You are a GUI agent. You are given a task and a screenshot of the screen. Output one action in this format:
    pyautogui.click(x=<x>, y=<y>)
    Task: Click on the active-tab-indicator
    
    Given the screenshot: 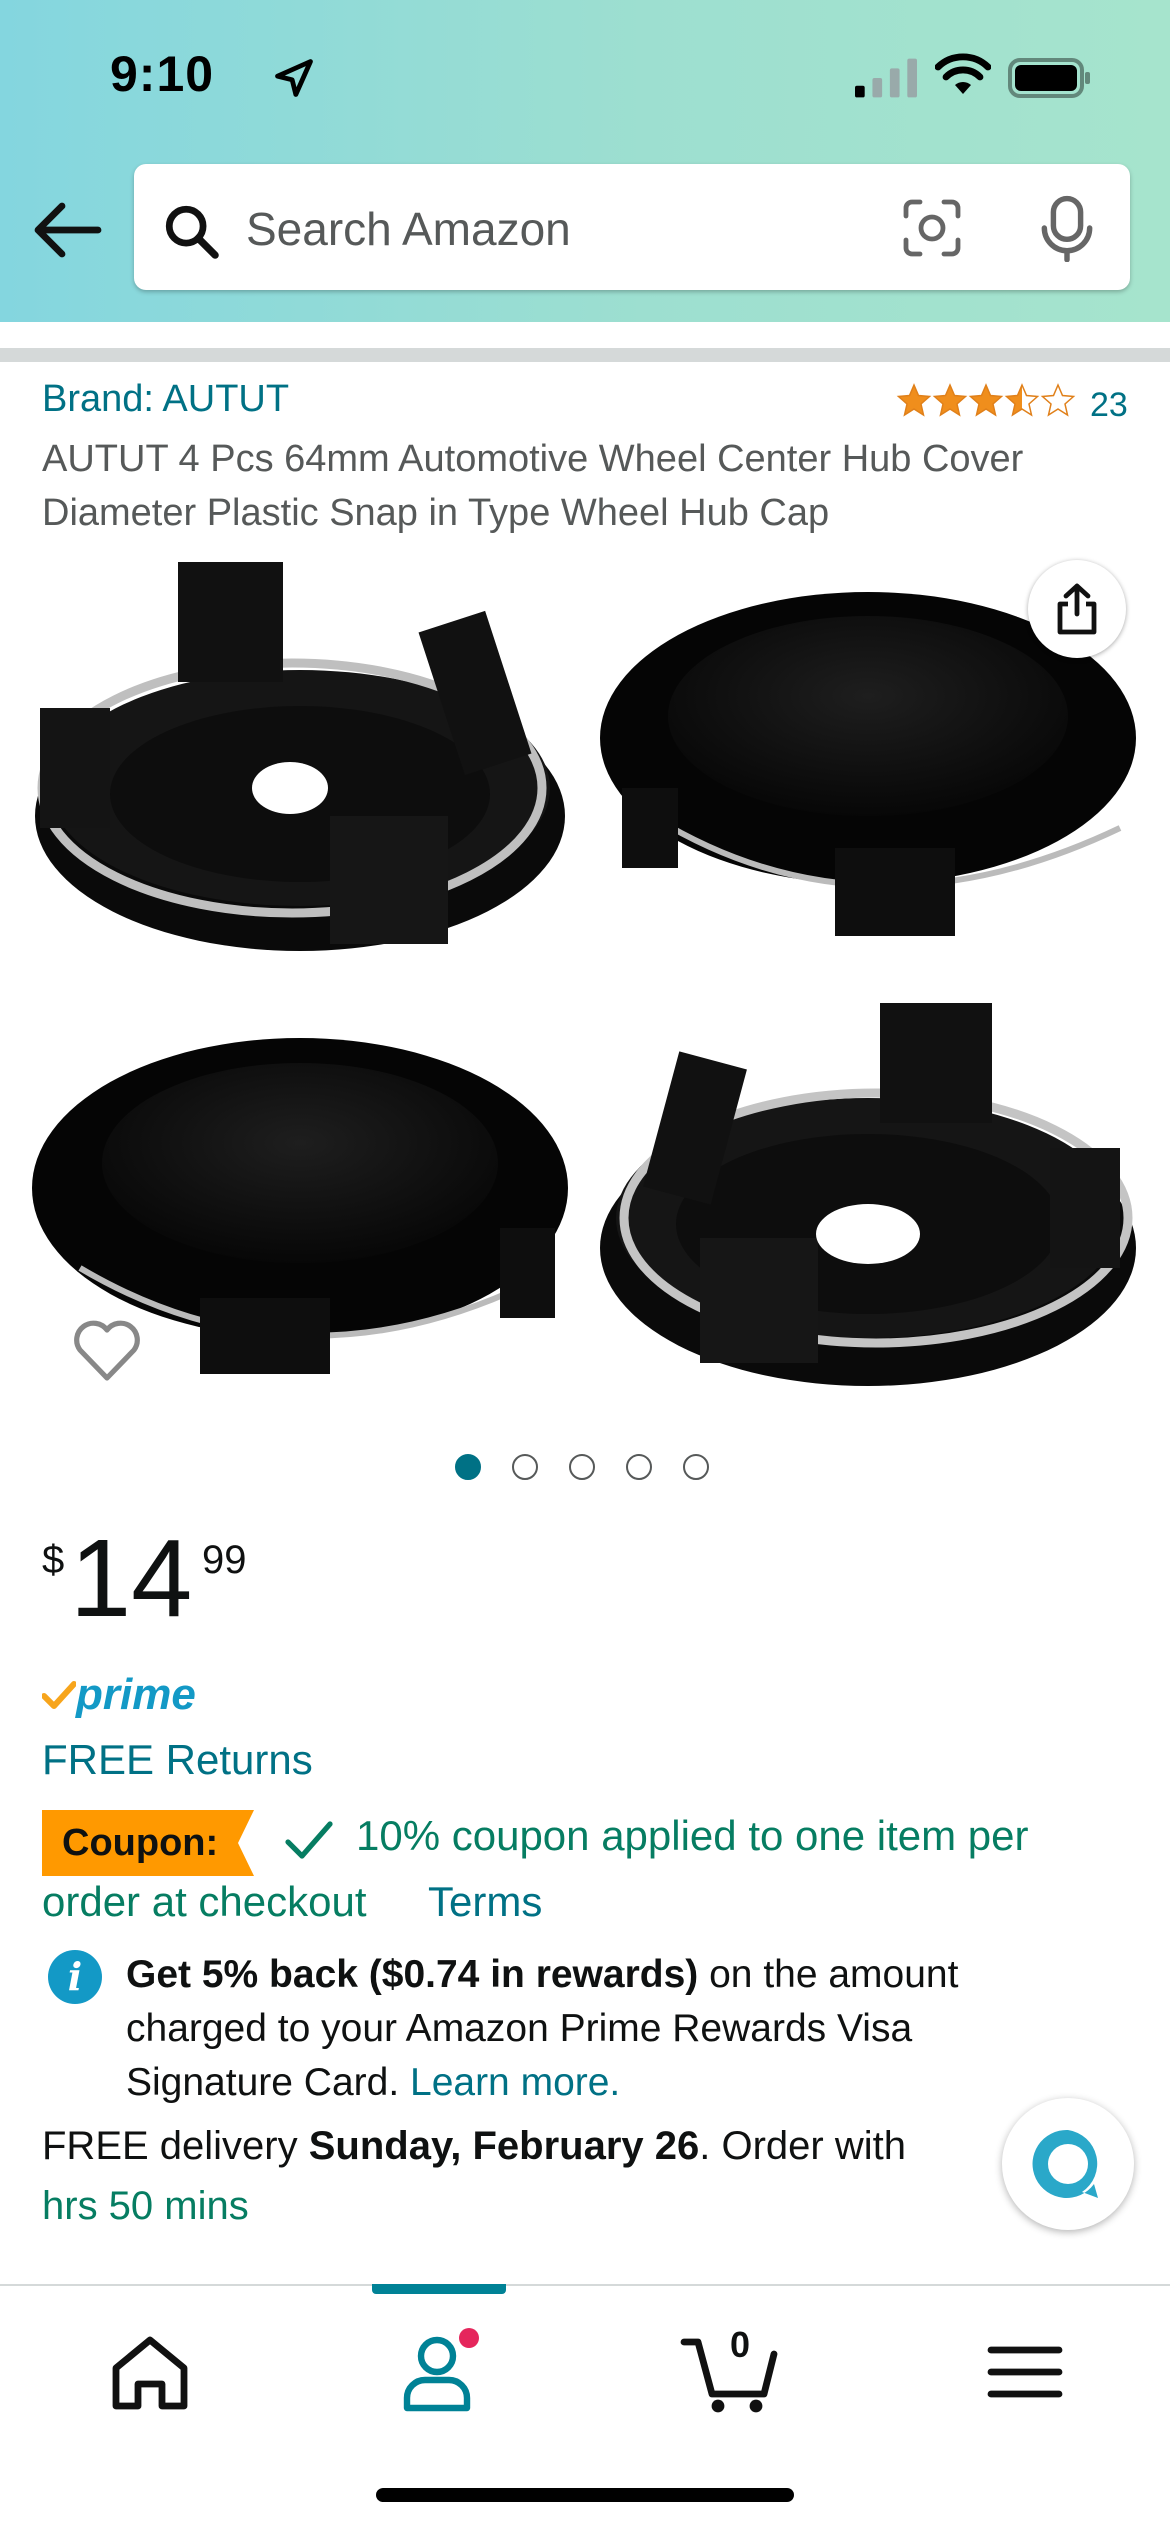 What is the action you would take?
    pyautogui.click(x=439, y=2289)
    